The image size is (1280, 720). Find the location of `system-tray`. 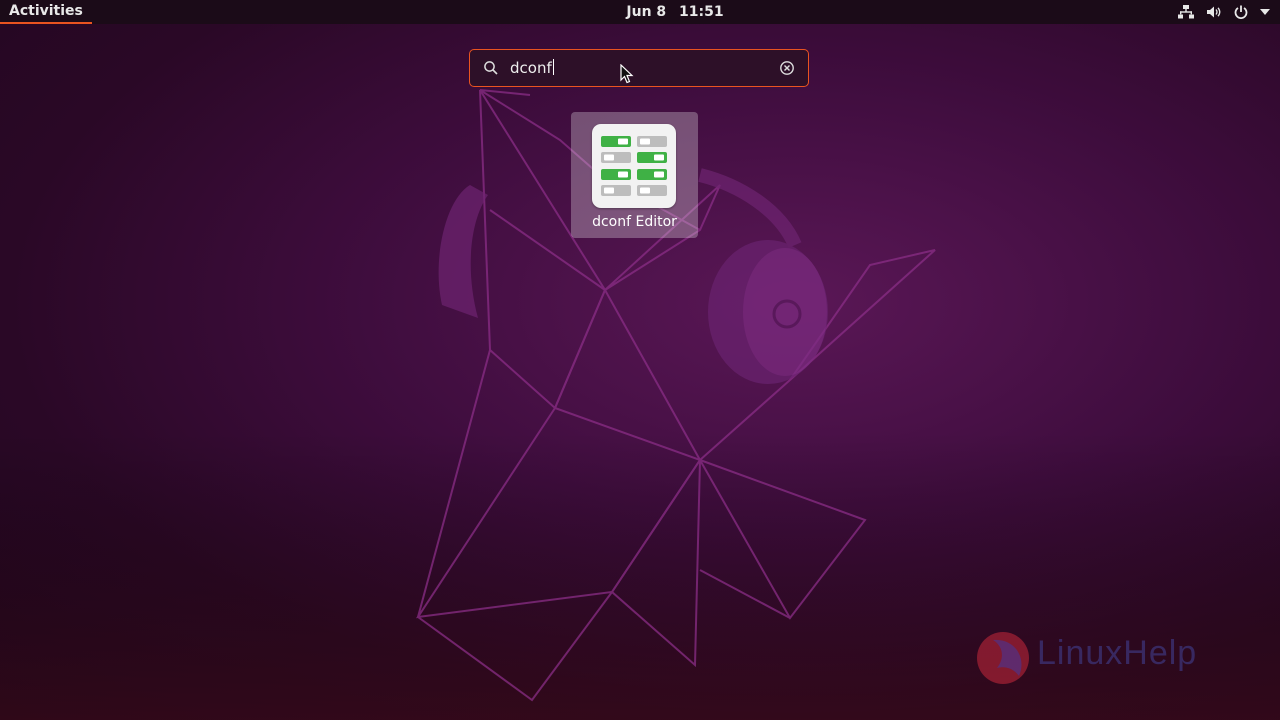

system-tray is located at coordinates (1224, 12).